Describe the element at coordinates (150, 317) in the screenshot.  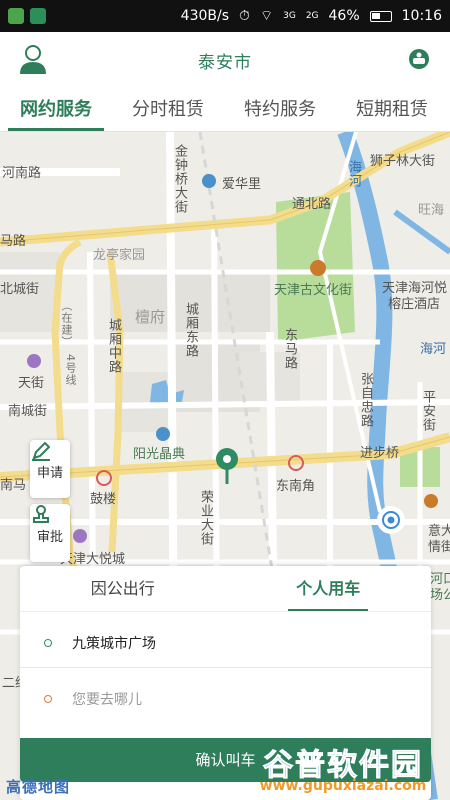
I see `map-label-area: 檀府` at that location.